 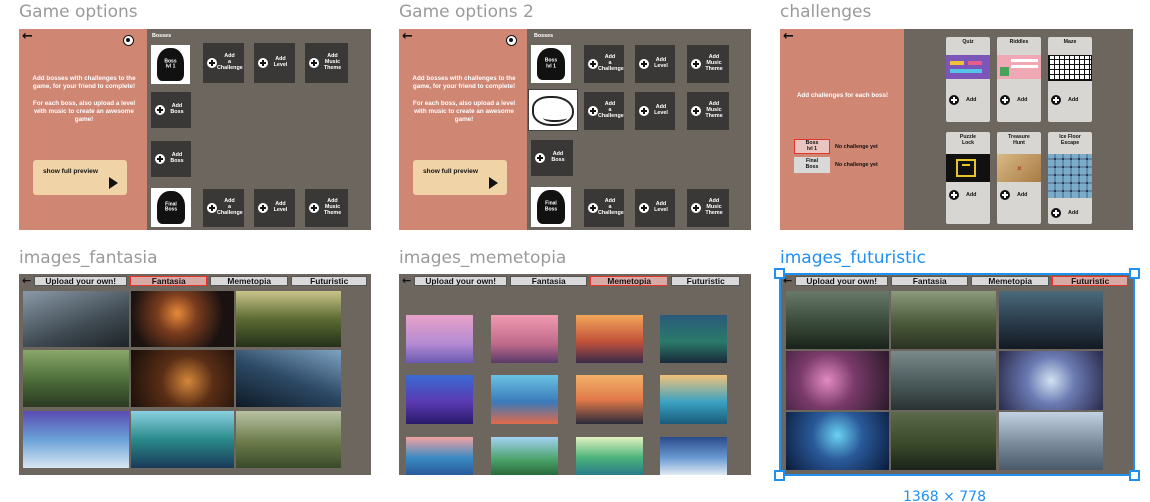 What do you see at coordinates (812, 146) in the screenshot?
I see `boss-lvl1-button: Boss lvl 1` at bounding box center [812, 146].